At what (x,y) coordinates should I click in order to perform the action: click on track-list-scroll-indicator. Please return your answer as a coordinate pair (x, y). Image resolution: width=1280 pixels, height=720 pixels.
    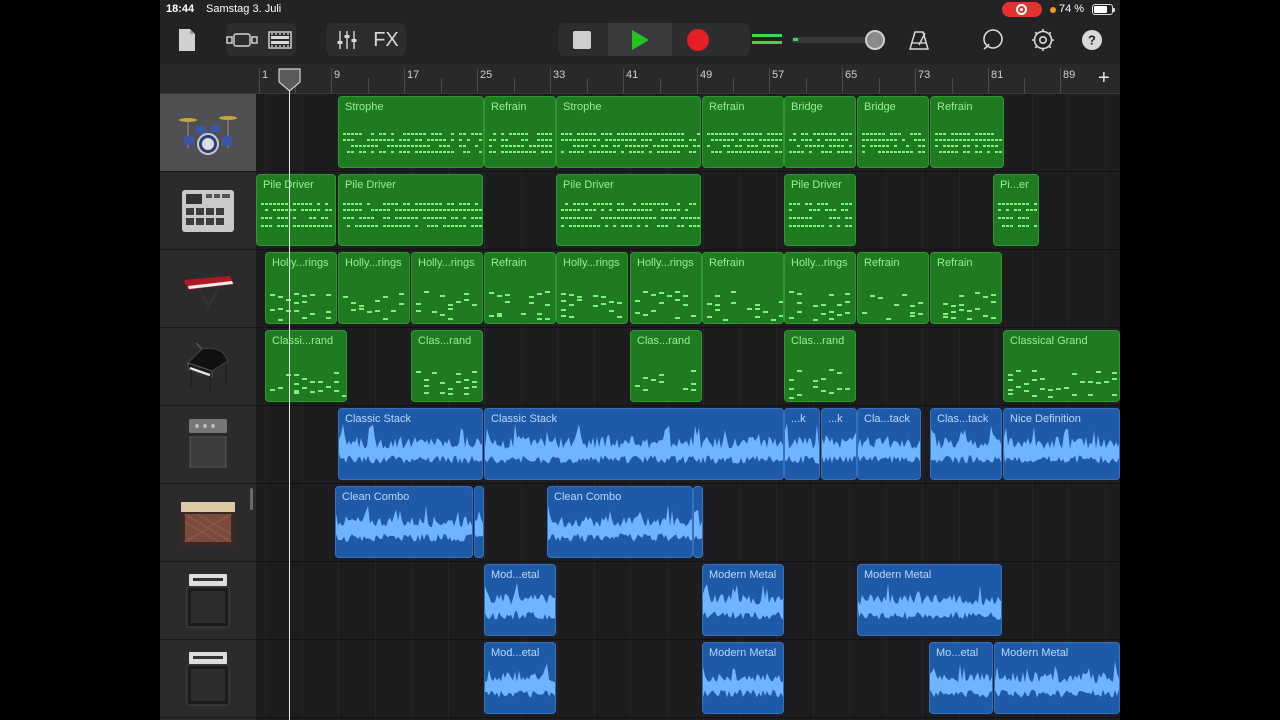
    Looking at the image, I should click on (251, 499).